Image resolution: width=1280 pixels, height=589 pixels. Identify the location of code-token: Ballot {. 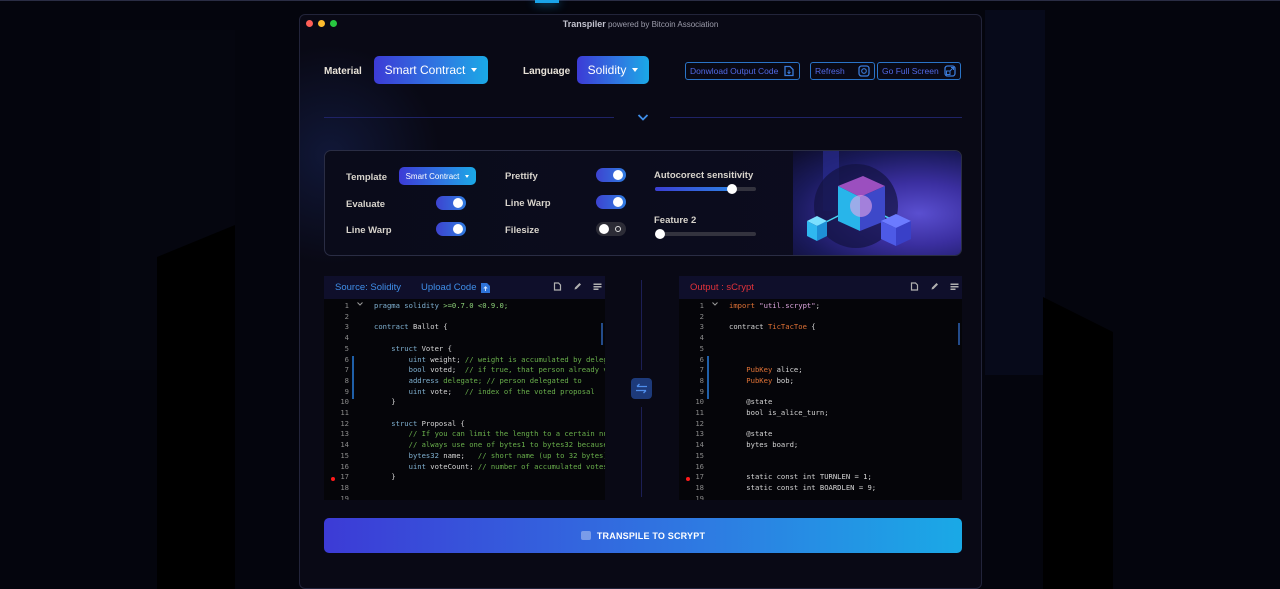
(430, 327).